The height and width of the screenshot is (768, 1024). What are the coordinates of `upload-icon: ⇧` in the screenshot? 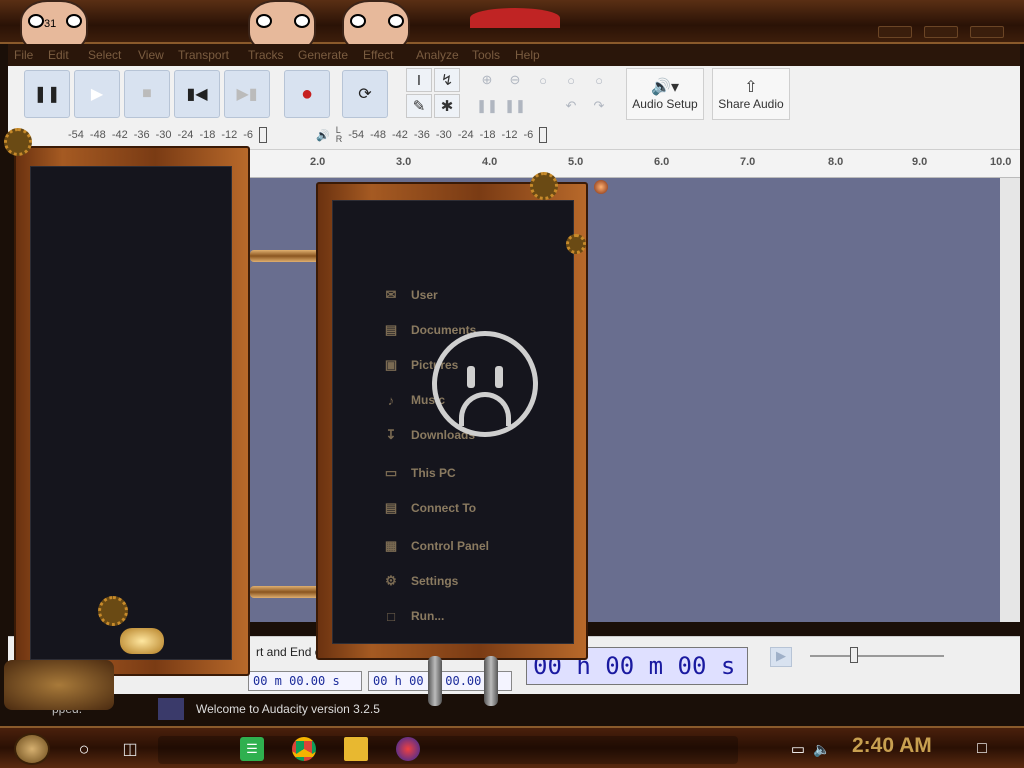 It's located at (751, 87).